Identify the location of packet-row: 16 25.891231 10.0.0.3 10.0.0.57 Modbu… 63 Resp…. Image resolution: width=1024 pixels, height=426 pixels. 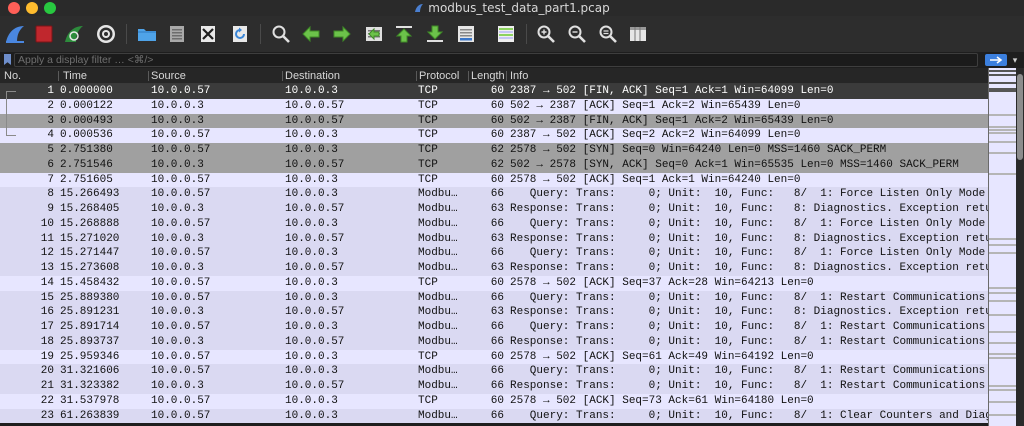
(494, 312).